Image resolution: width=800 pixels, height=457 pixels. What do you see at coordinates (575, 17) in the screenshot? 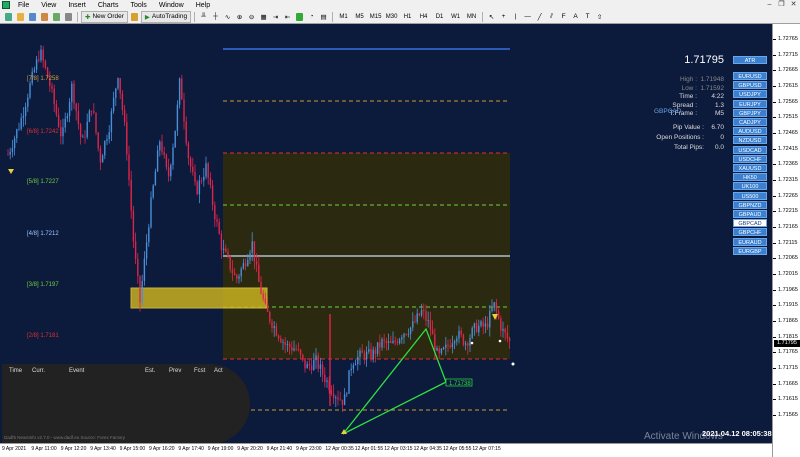
I see `text-icon: A` at bounding box center [575, 17].